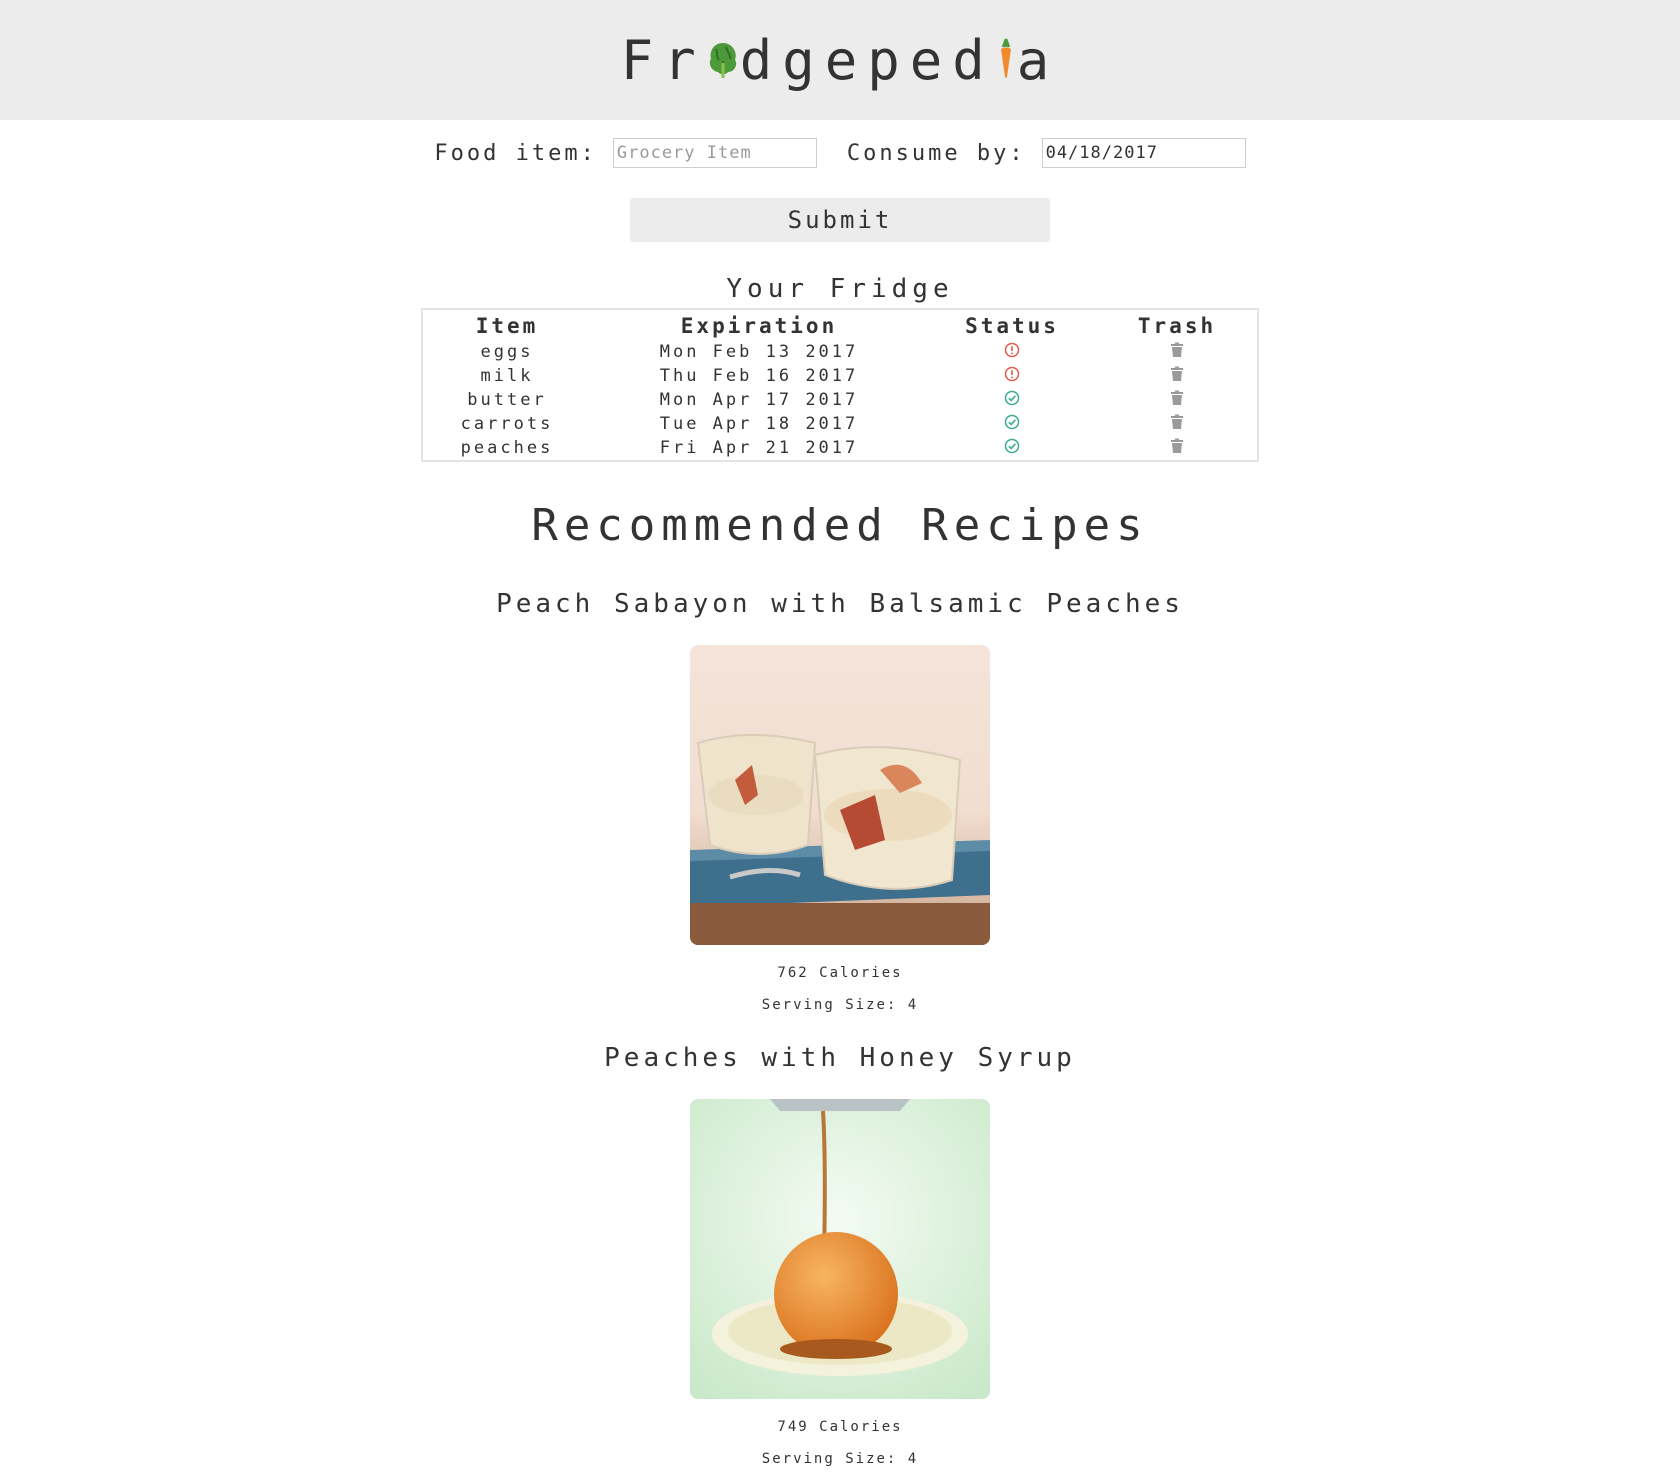 This screenshot has width=1680, height=1472. Describe the element at coordinates (840, 1427) in the screenshot. I see `recipe-calories: 749 Calories` at that location.